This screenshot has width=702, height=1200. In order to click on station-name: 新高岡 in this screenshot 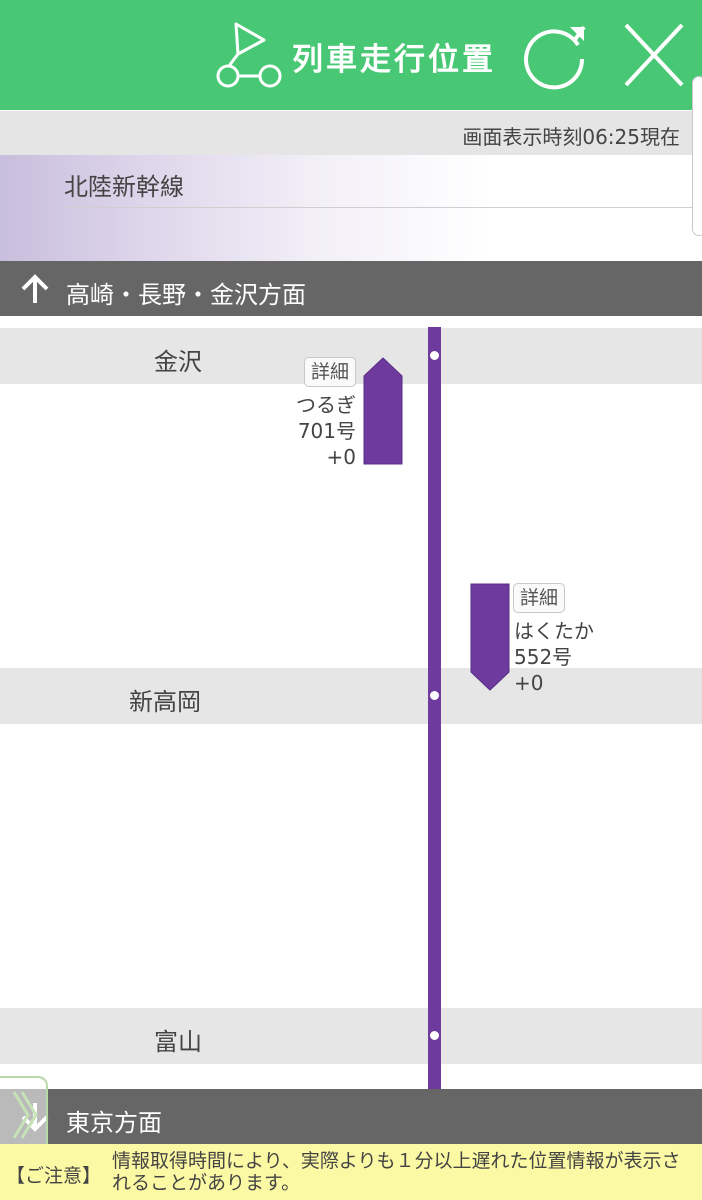, I will do `click(165, 702)`.